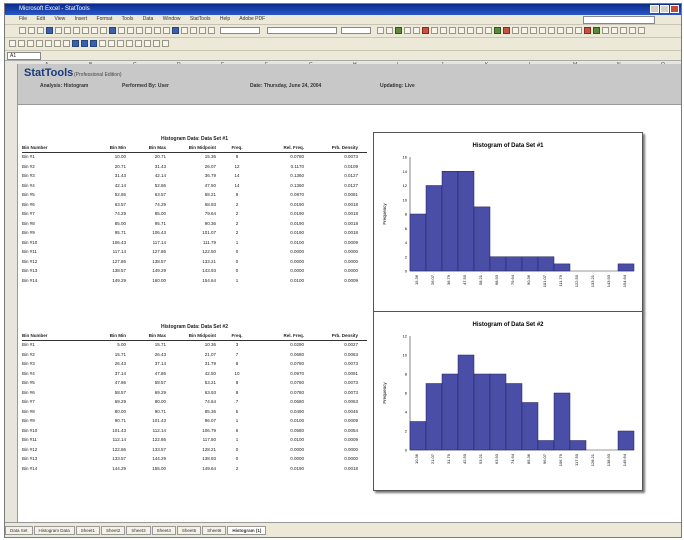 The height and width of the screenshot is (540, 684). Describe the element at coordinates (252, 19) in the screenshot. I see `menu-adobe-pdf: Adobe PDF` at that location.